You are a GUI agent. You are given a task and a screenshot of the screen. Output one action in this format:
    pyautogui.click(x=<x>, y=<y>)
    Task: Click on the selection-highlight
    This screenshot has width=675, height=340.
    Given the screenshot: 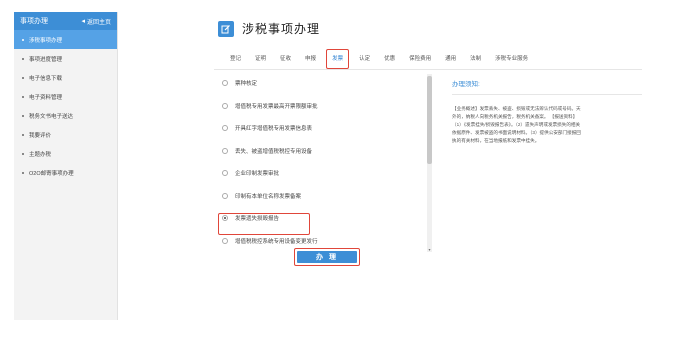 What is the action you would take?
    pyautogui.click(x=264, y=224)
    